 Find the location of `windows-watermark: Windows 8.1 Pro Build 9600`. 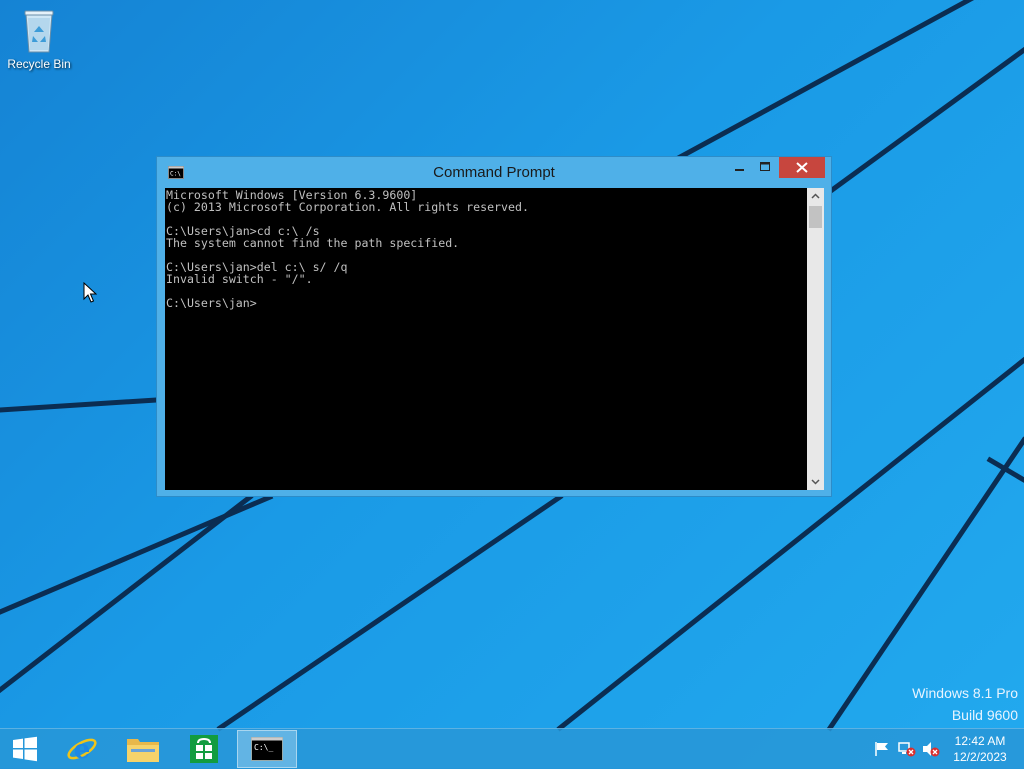

windows-watermark: Windows 8.1 Pro Build 9600 is located at coordinates (965, 704).